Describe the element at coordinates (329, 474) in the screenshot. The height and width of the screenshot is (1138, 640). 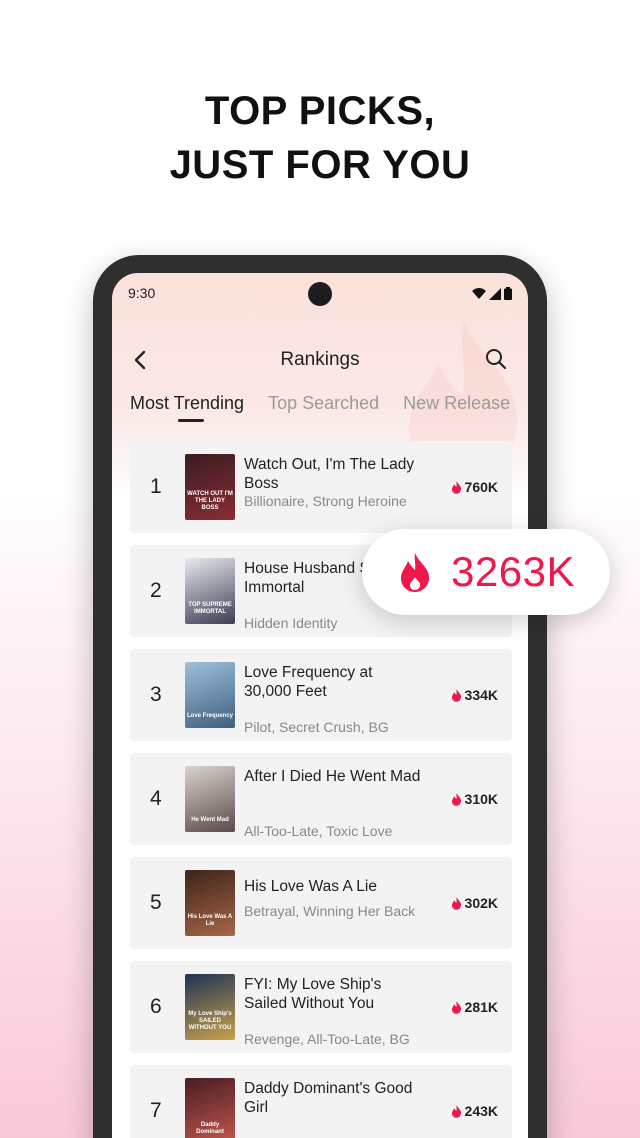
I see `book-title: Watch Out, I'm The Lady Boss` at that location.